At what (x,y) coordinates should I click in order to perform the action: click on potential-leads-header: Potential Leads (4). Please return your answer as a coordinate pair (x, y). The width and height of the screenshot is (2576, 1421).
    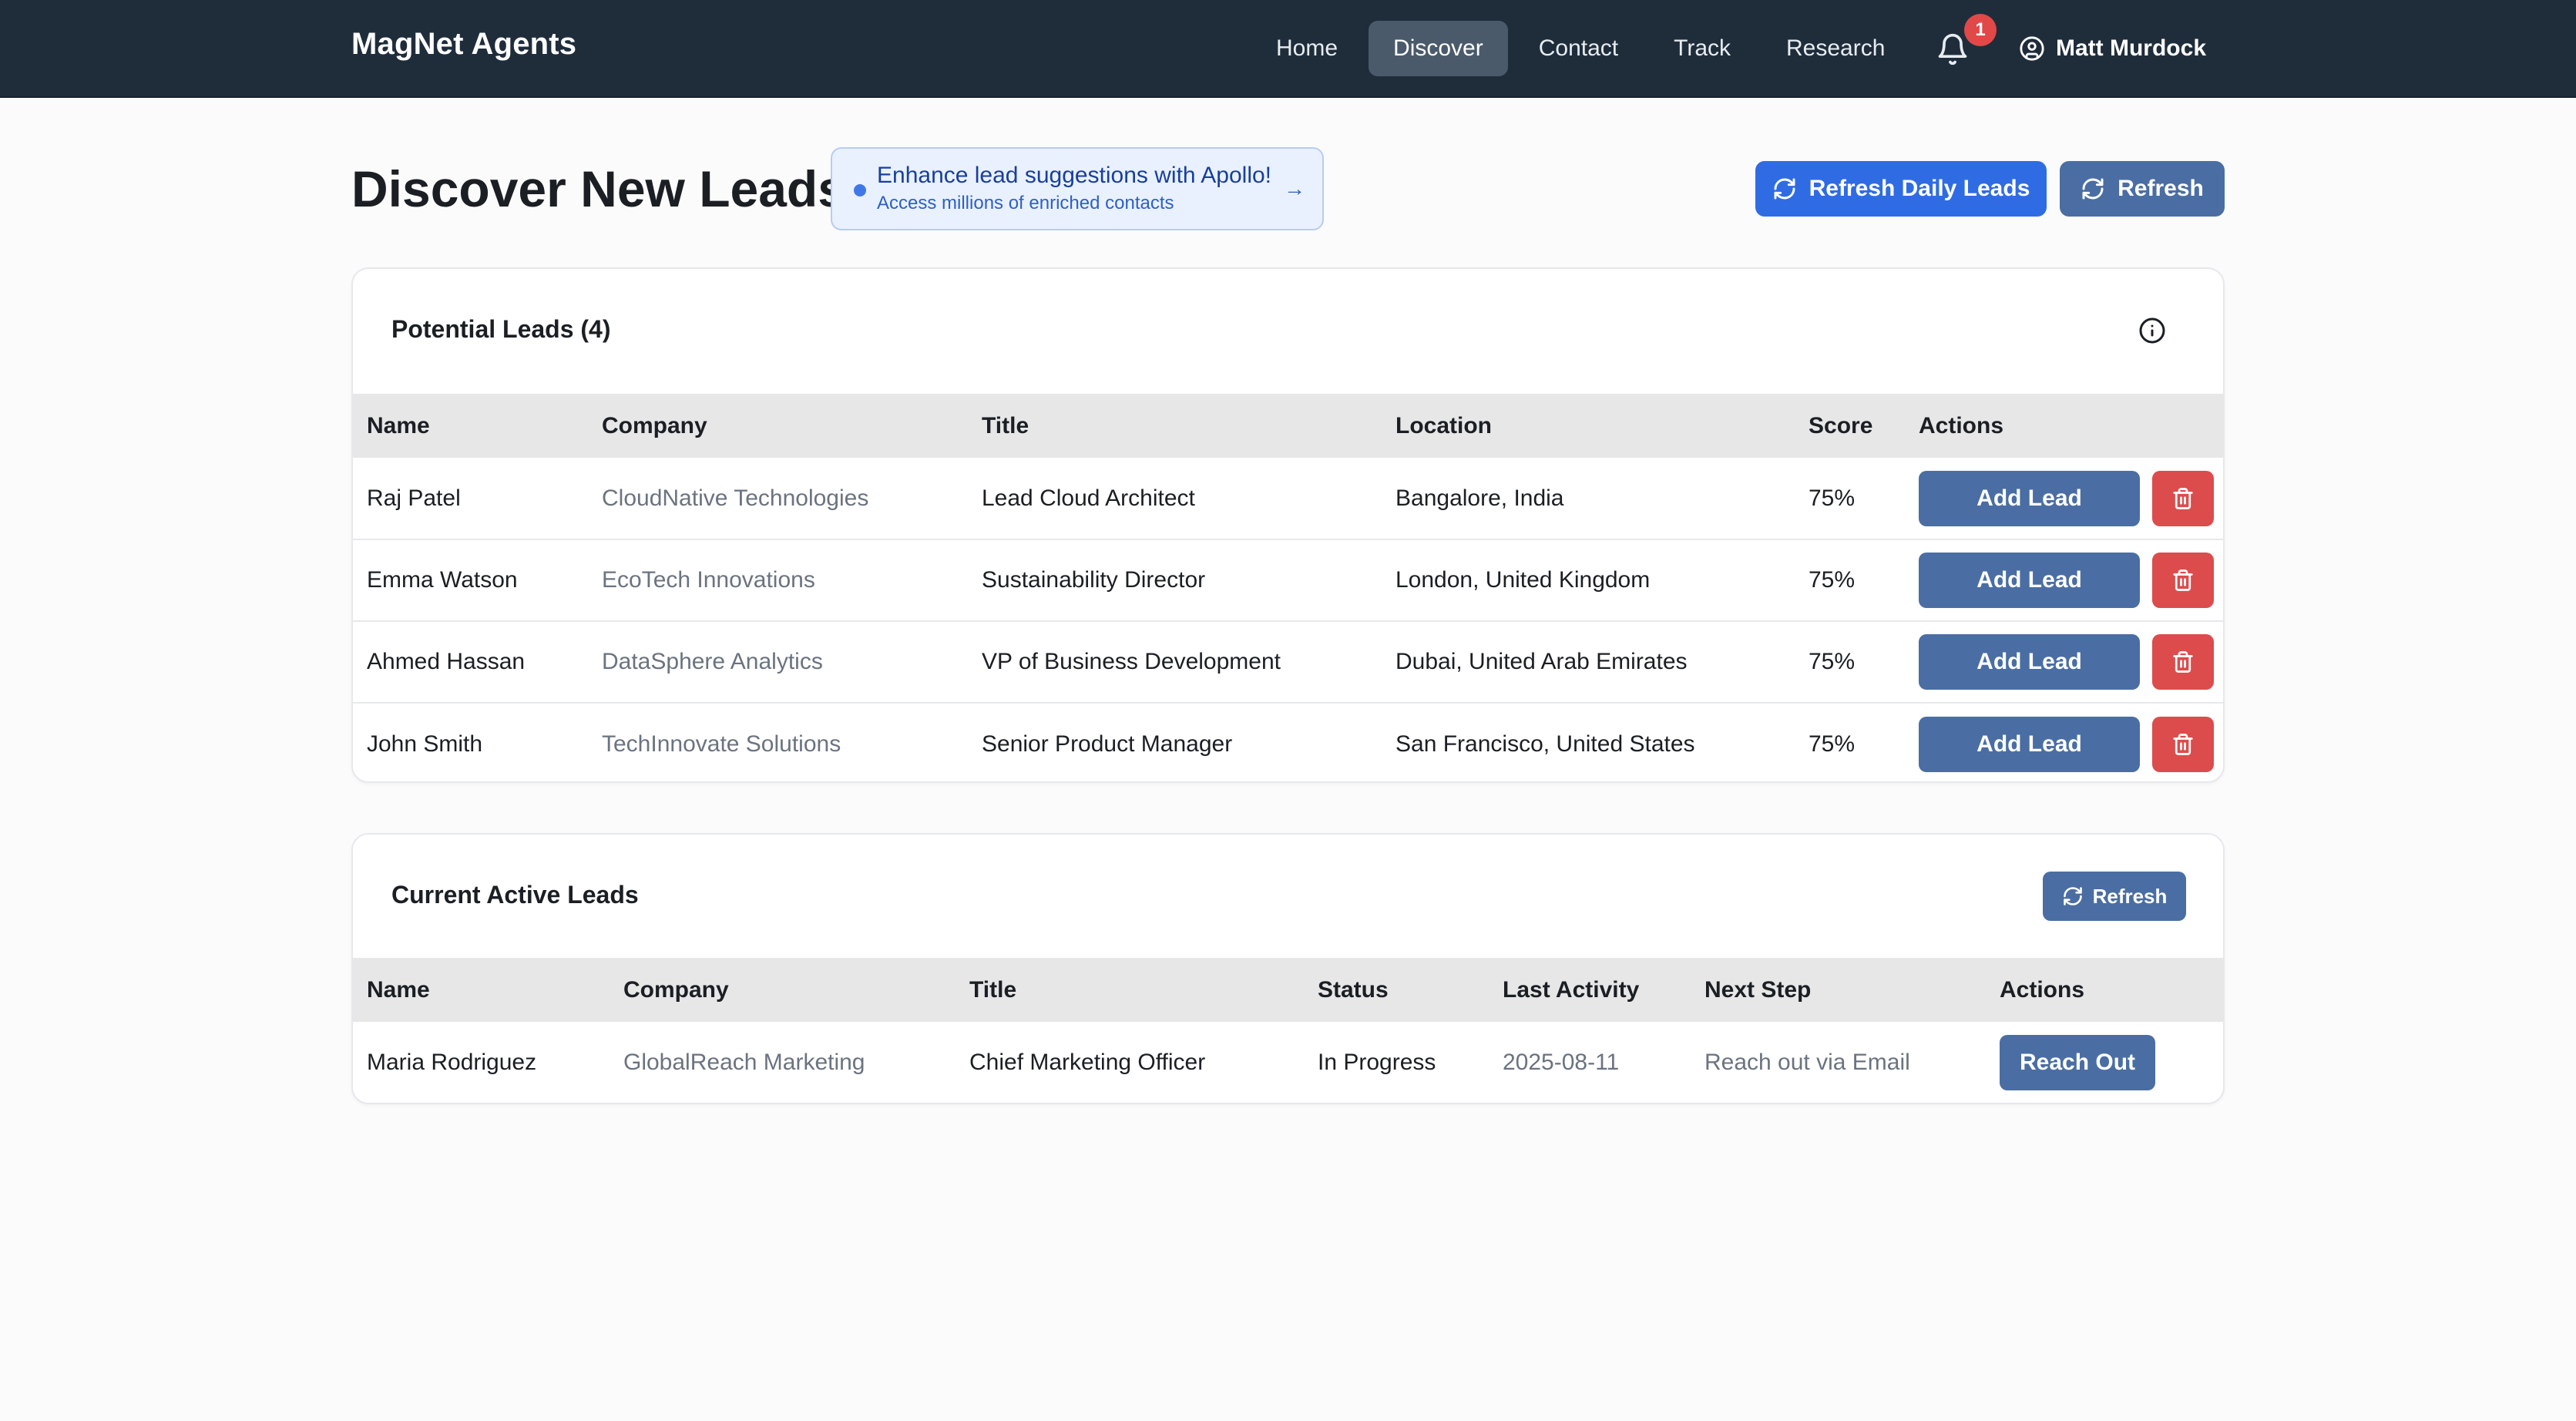
    Looking at the image, I should click on (1288, 331).